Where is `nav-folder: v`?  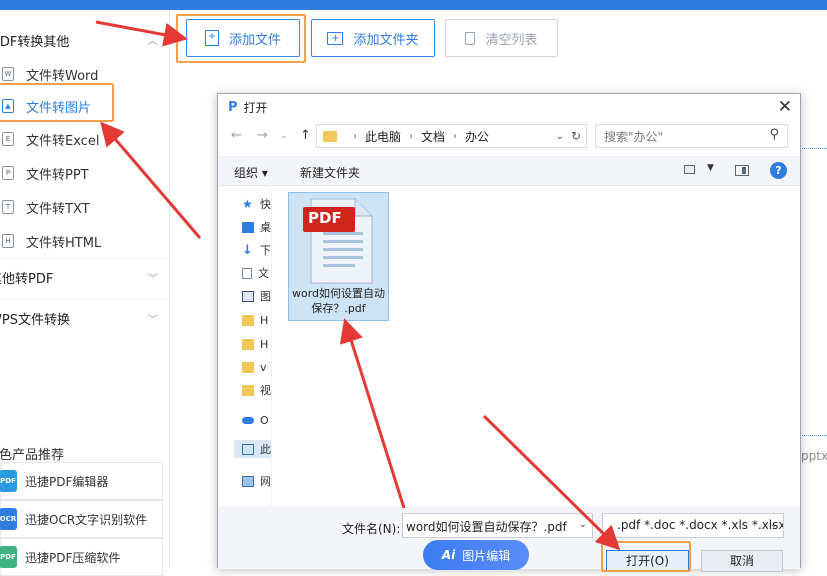 nav-folder: v is located at coordinates (256, 367).